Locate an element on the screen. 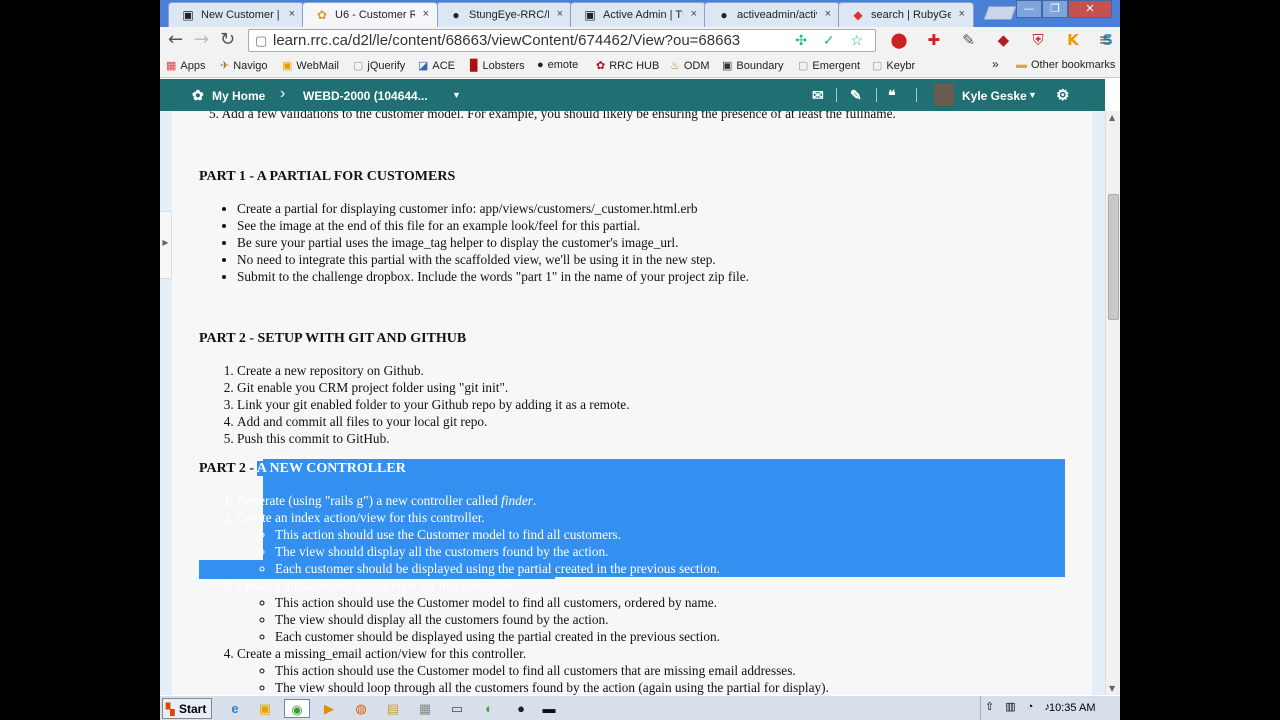 This screenshot has width=1280, height=720. vlc-icon: ▶ is located at coordinates (329, 708).